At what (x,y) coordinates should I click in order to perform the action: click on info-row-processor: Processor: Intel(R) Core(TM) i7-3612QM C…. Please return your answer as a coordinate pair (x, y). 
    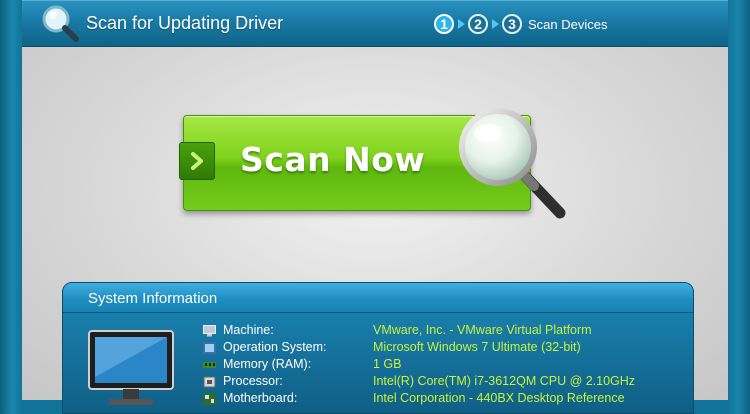
    Looking at the image, I should click on (443, 382).